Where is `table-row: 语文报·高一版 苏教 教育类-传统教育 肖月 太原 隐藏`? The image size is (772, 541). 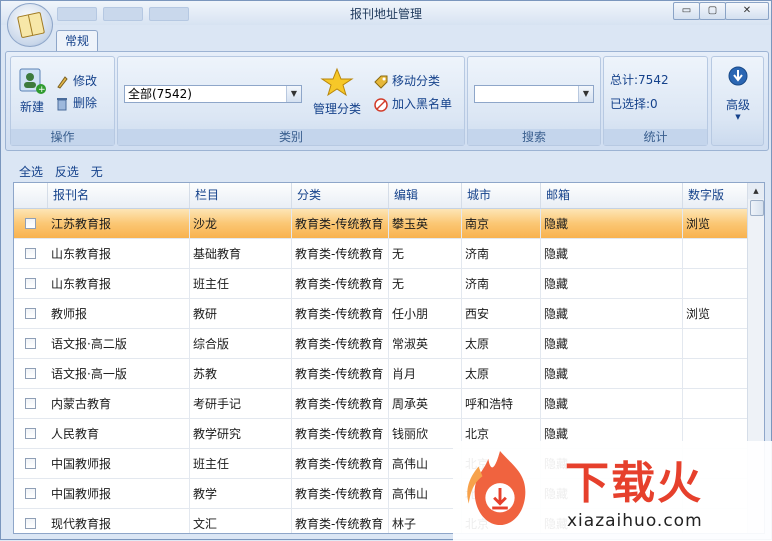
table-row: 语文报·高一版 苏教 教育类-传统教育 肖月 太原 隐藏 is located at coordinates (382, 374).